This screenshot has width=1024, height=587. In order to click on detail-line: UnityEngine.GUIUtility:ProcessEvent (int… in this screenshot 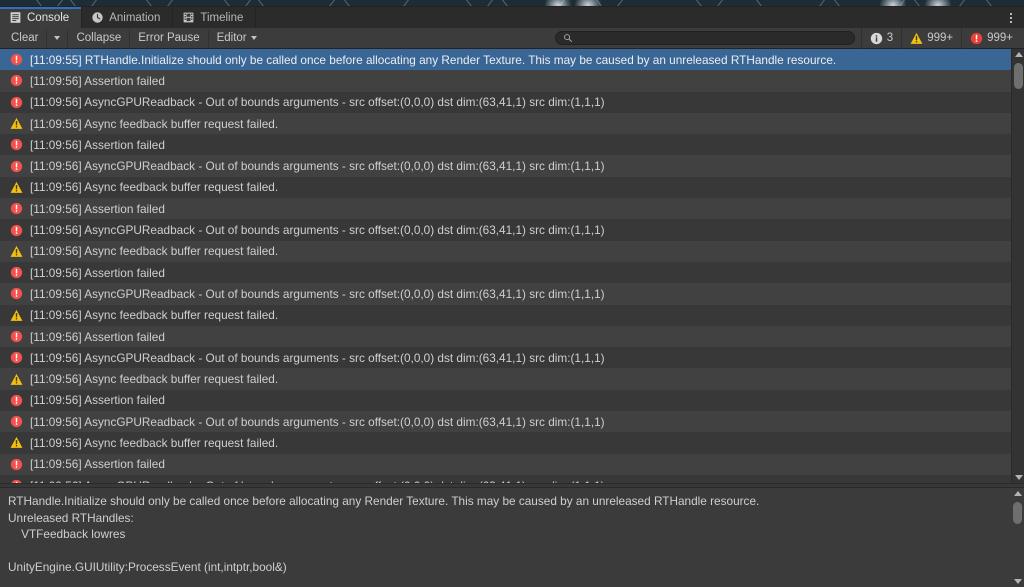, I will do `click(147, 567)`.